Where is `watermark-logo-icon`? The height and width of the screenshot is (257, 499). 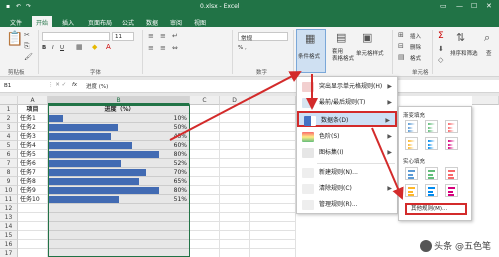
watermark-logo-icon is located at coordinates (426, 246).